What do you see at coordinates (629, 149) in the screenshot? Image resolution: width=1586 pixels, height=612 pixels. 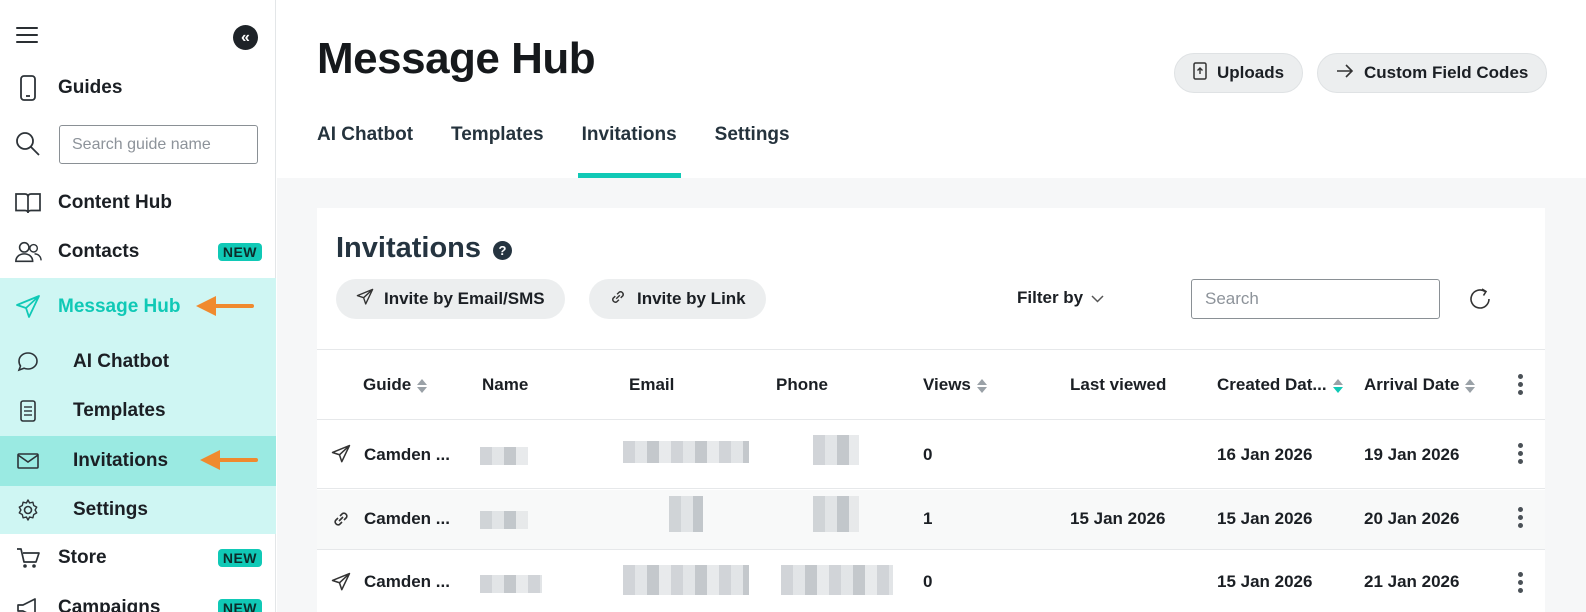 I see `tab-invitations: Invitations` at bounding box center [629, 149].